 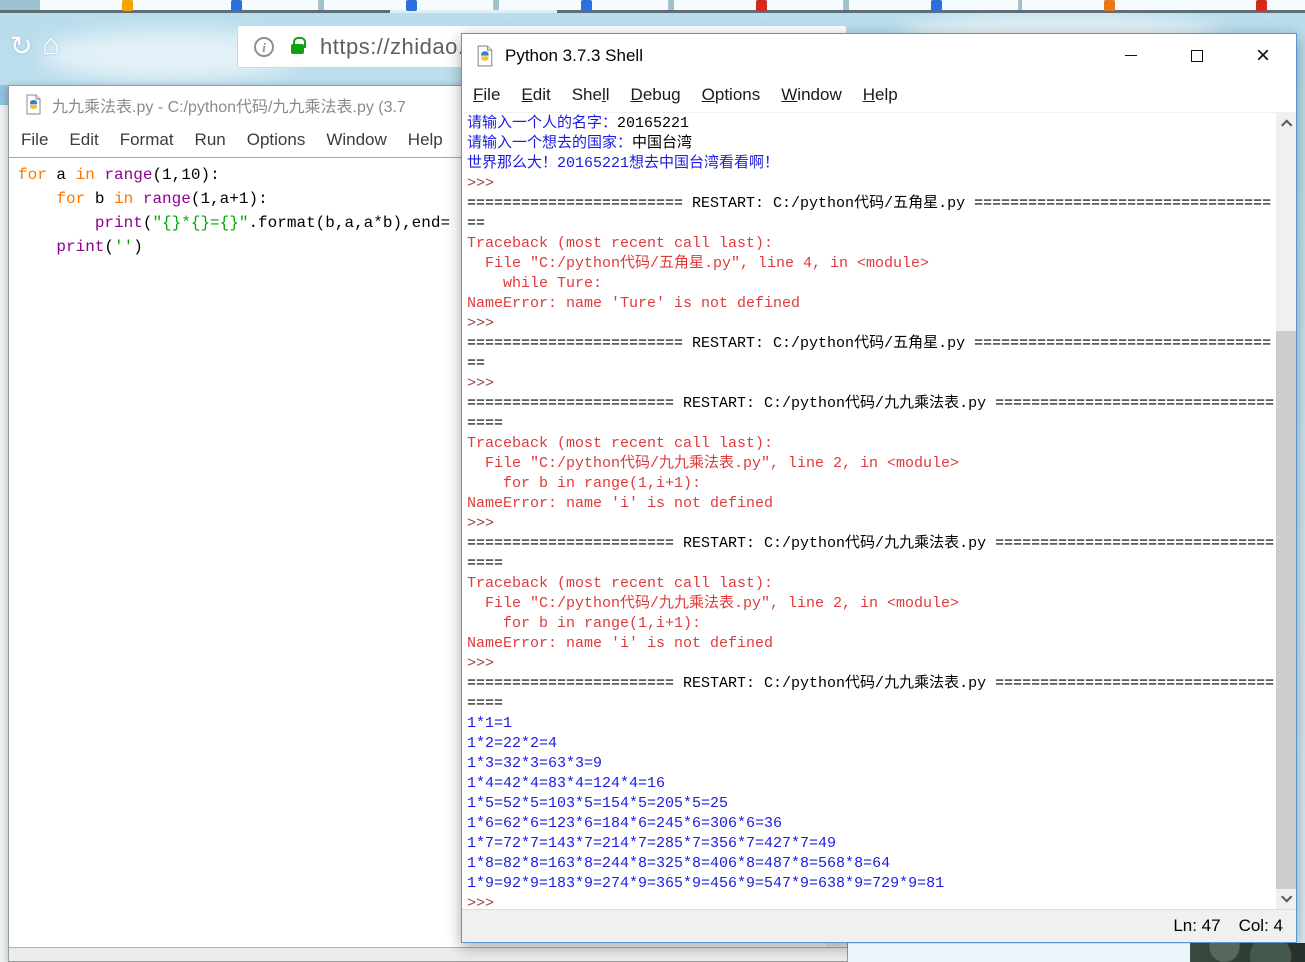 What do you see at coordinates (1286, 610) in the screenshot?
I see `scrollbar-thumb` at bounding box center [1286, 610].